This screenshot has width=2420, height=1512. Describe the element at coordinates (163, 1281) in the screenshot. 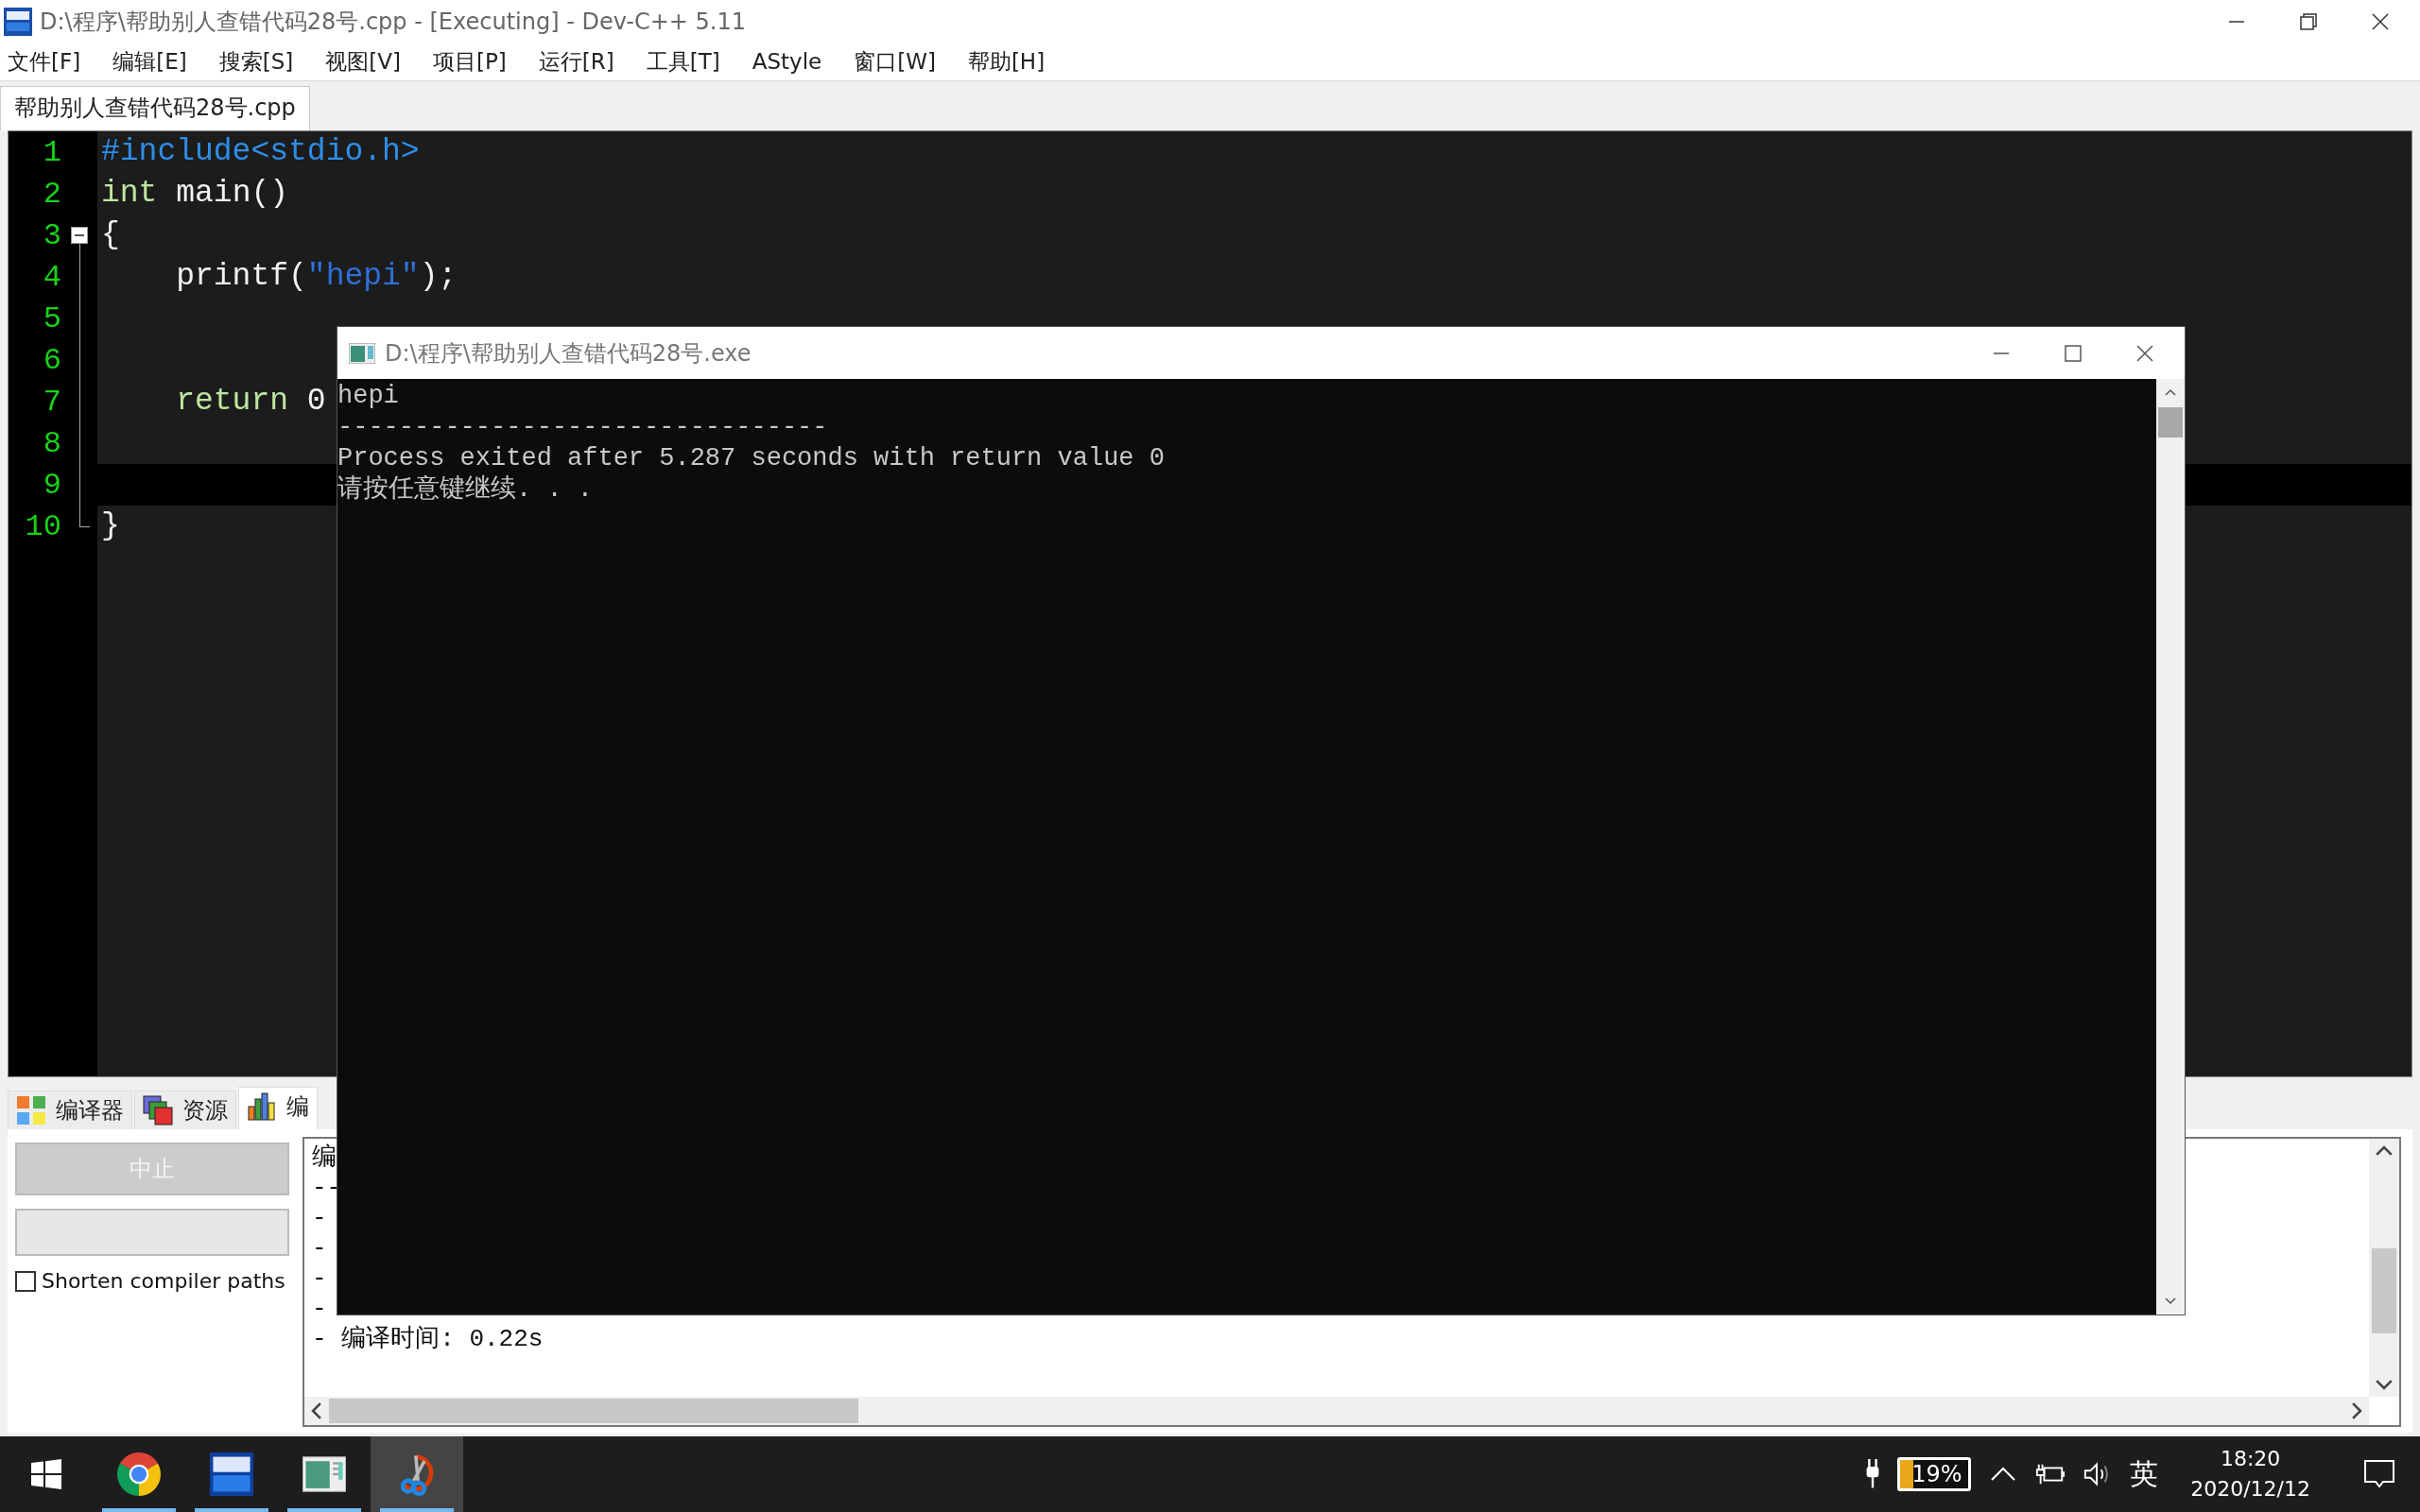

I see `checkbox-label: Shorten compiler paths` at that location.